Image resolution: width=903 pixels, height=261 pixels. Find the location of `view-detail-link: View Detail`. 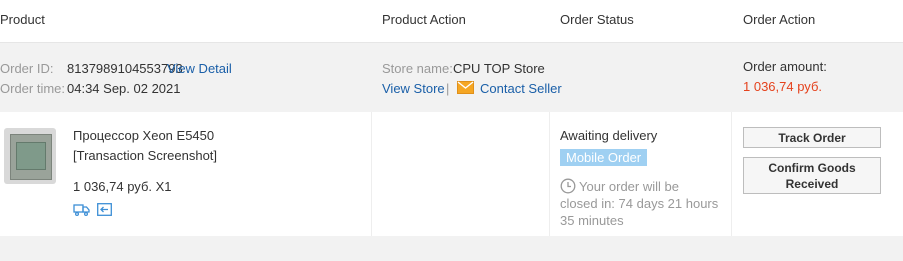

view-detail-link: View Detail is located at coordinates (199, 68).